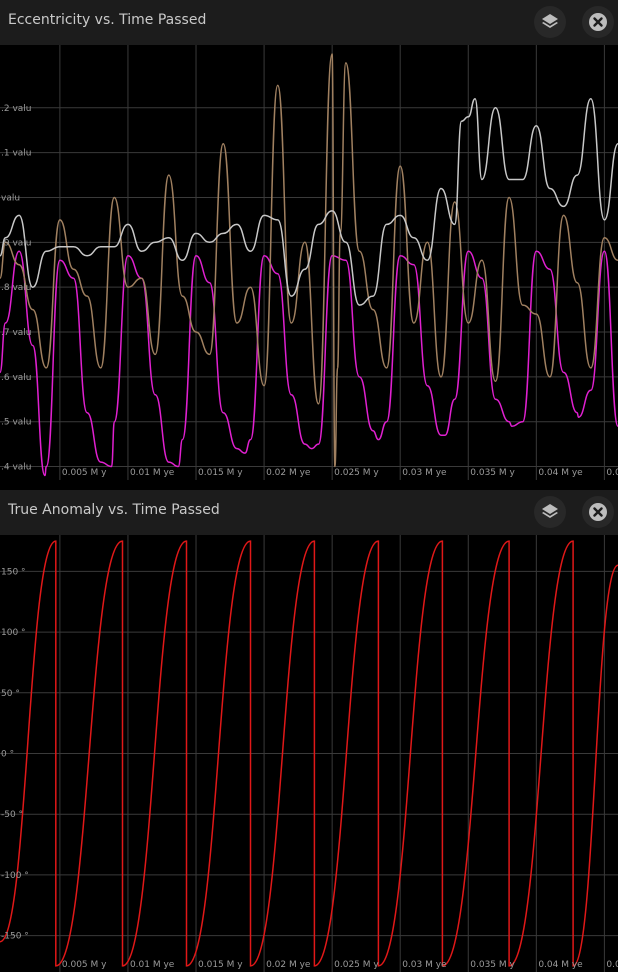 The image size is (618, 972). I want to click on y-tick-label: .5 valu, so click(16, 423).